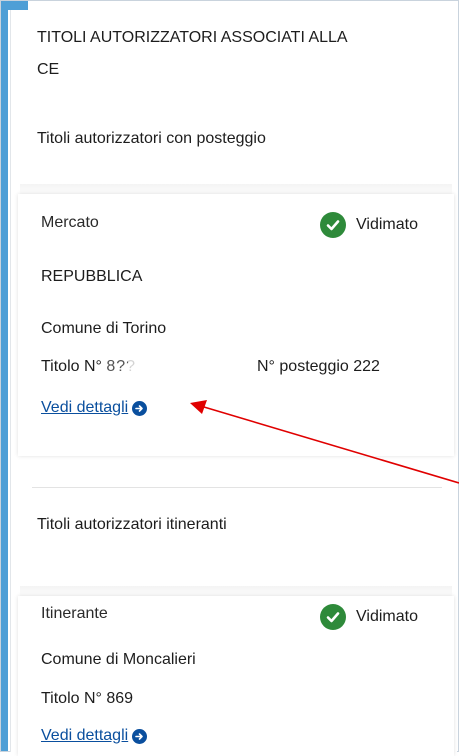 The image size is (459, 756). I want to click on comune-name: Torino, so click(144, 328).